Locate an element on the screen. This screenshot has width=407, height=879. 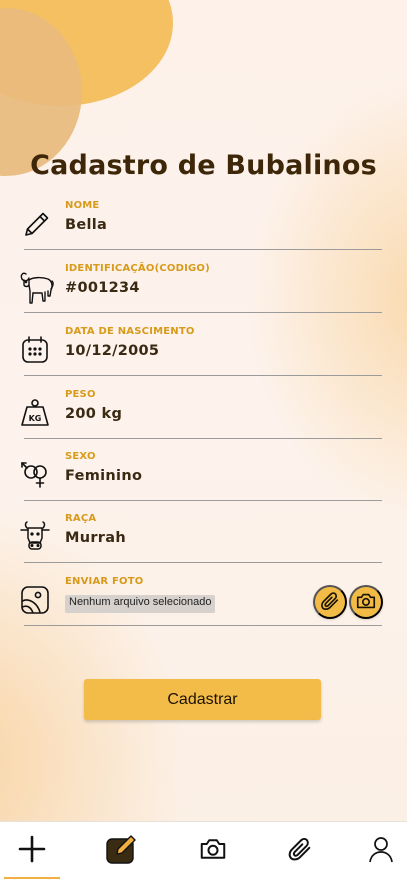
page-title: Cadastro de Bubalinos is located at coordinates (203, 165).